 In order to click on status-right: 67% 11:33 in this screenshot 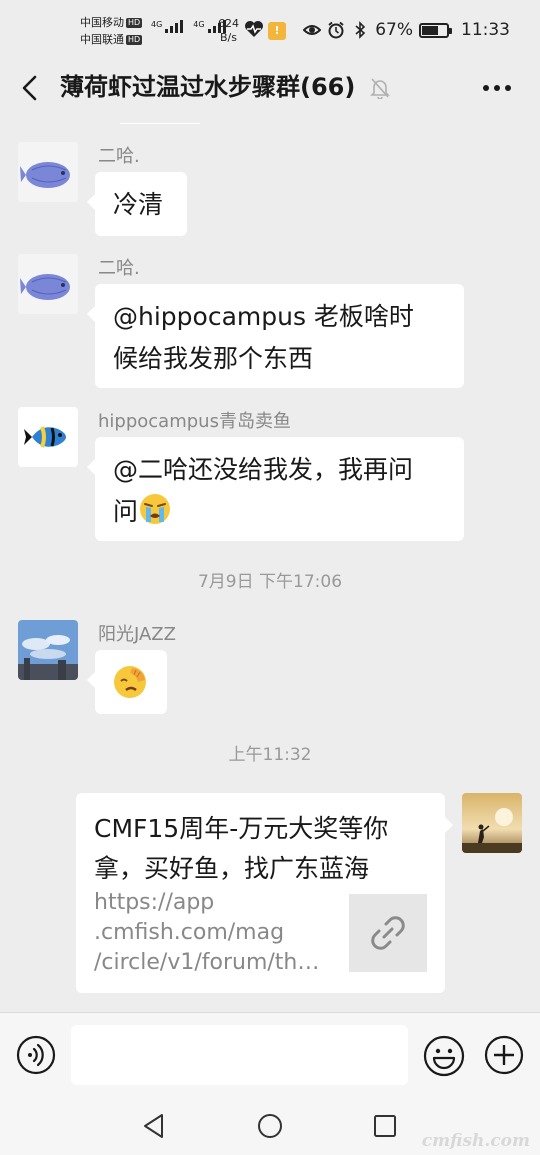, I will do `click(406, 30)`.